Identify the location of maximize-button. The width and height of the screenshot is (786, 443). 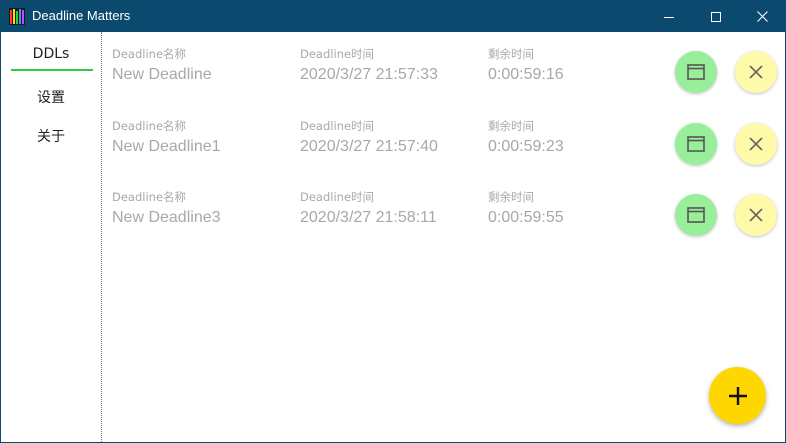
(716, 16).